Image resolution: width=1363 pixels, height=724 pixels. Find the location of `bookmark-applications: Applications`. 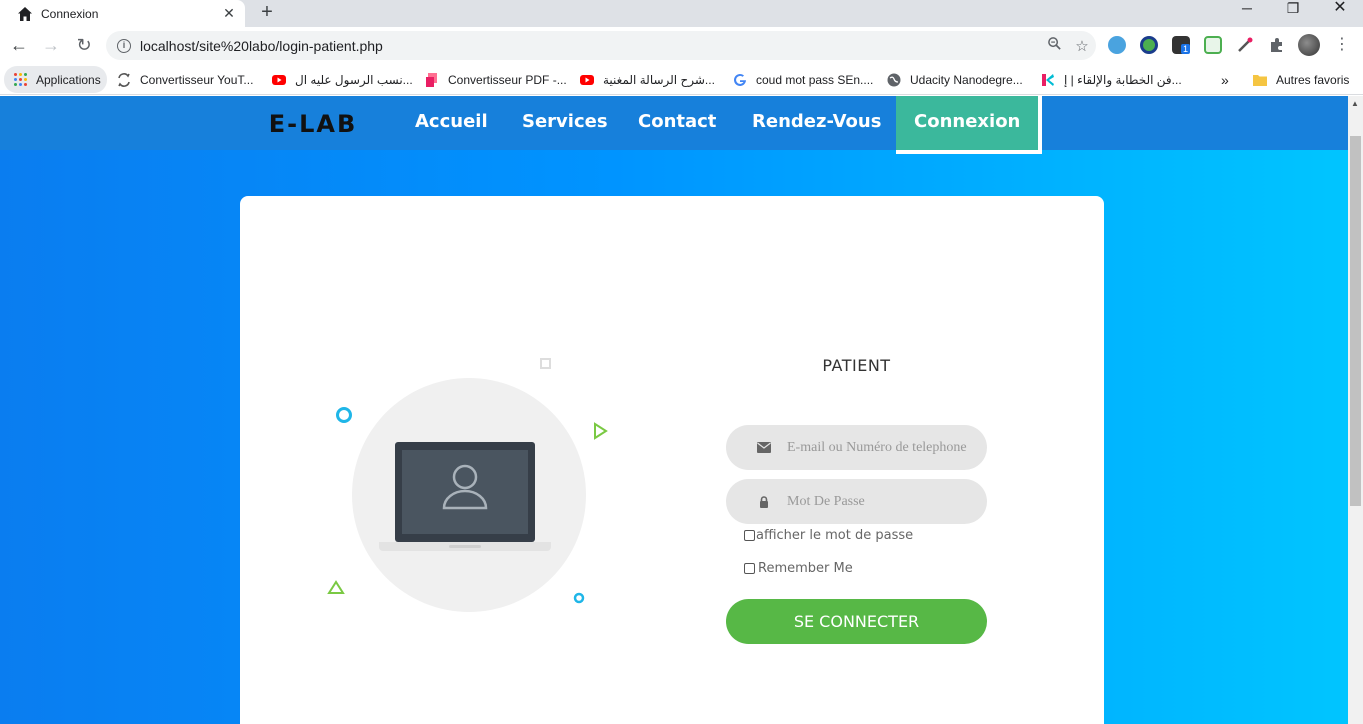

bookmark-applications: Applications is located at coordinates (55, 79).